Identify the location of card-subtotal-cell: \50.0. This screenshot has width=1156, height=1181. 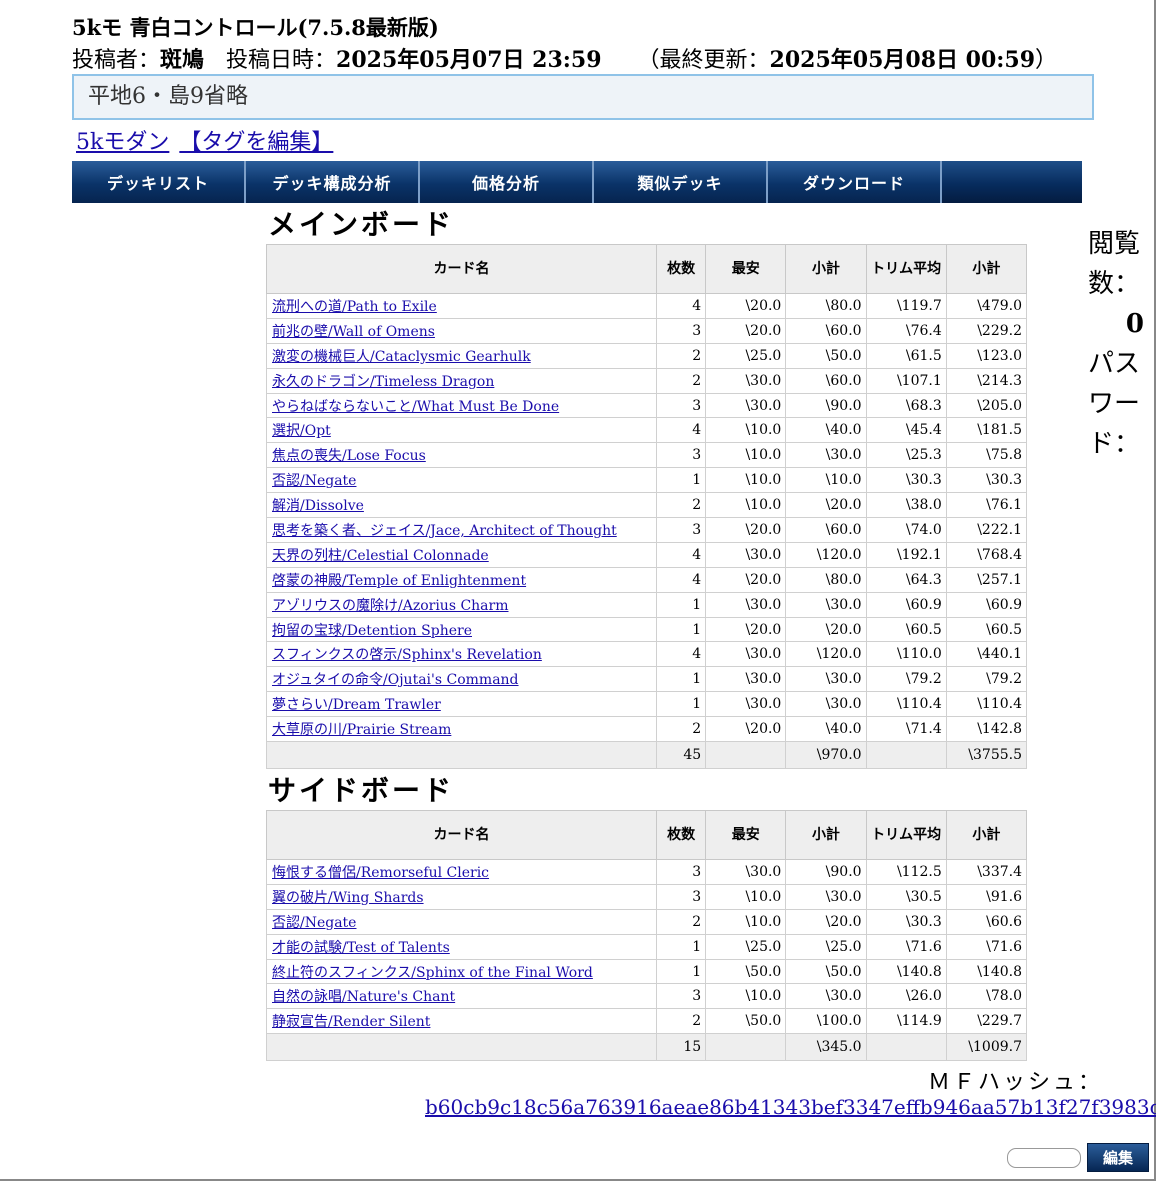
(826, 355).